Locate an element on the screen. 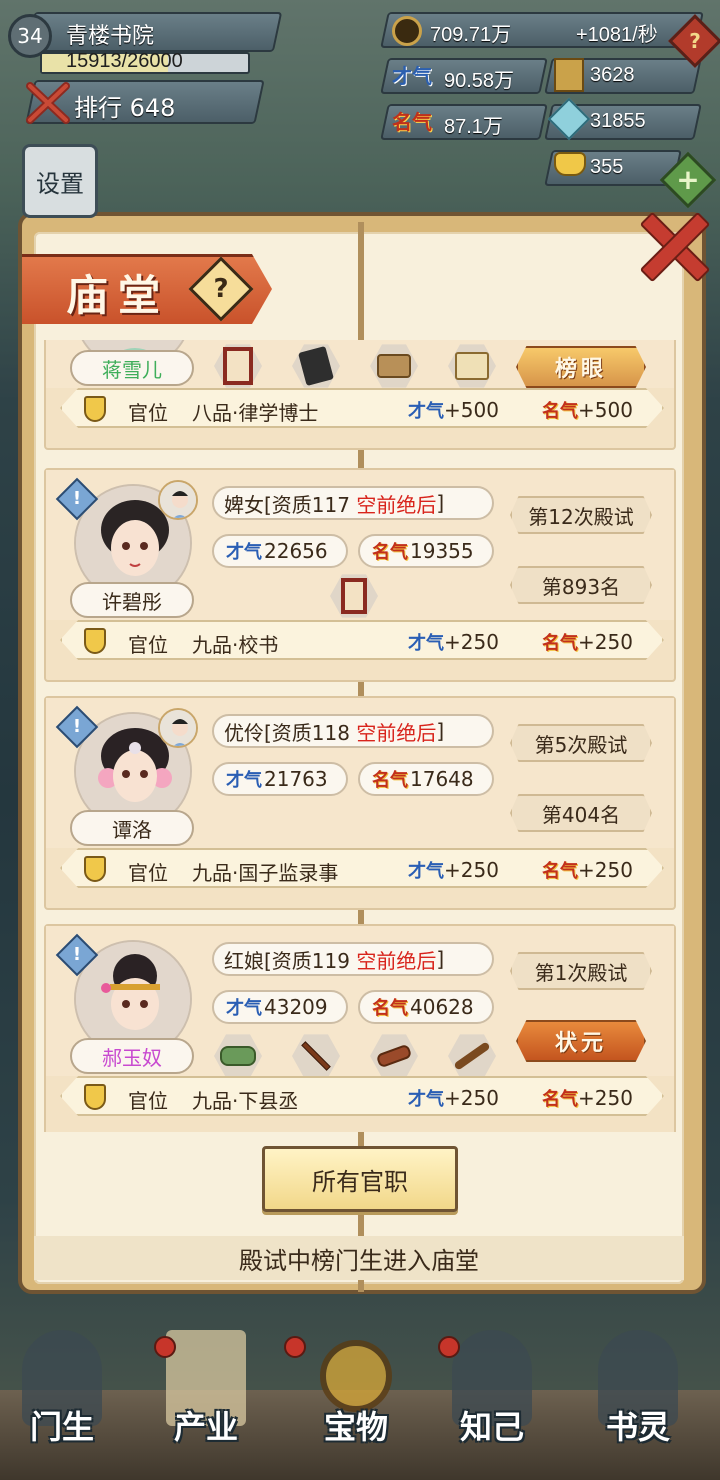 The image size is (720, 1480). panel-title: 庙堂 is located at coordinates (118, 295).